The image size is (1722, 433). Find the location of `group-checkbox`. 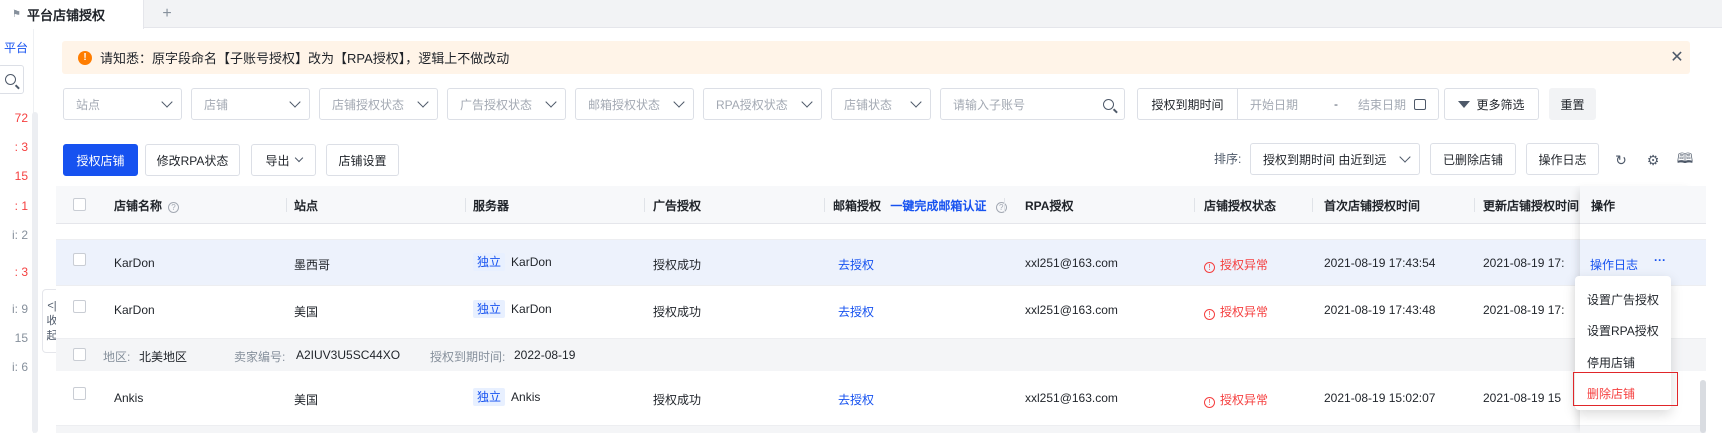

group-checkbox is located at coordinates (79, 354).